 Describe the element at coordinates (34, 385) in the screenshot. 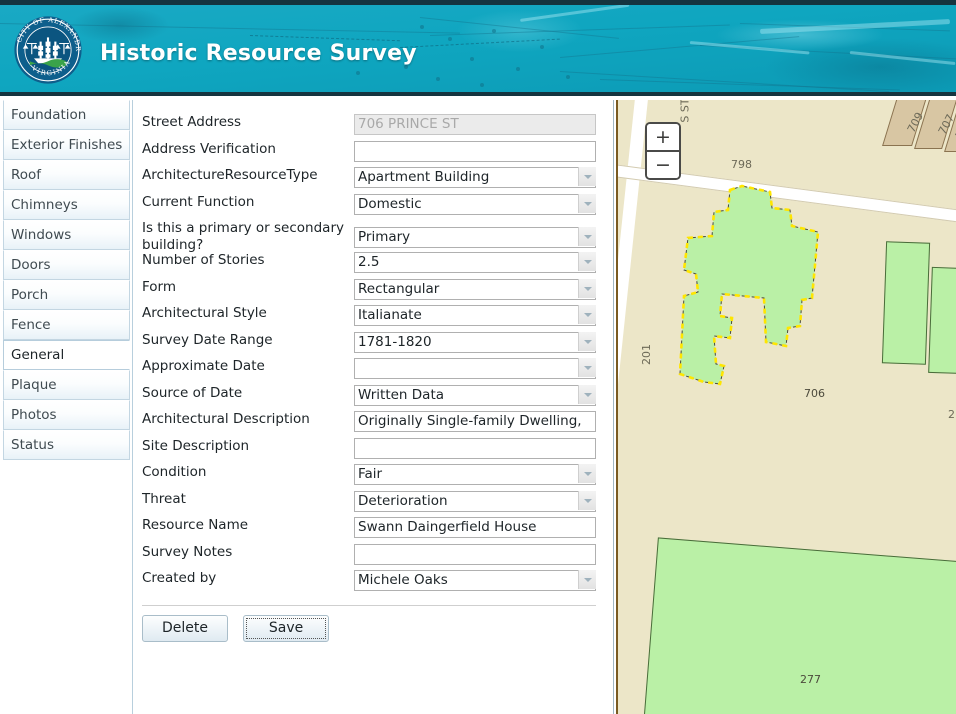

I see `sidebar-item-label: Plaque` at that location.